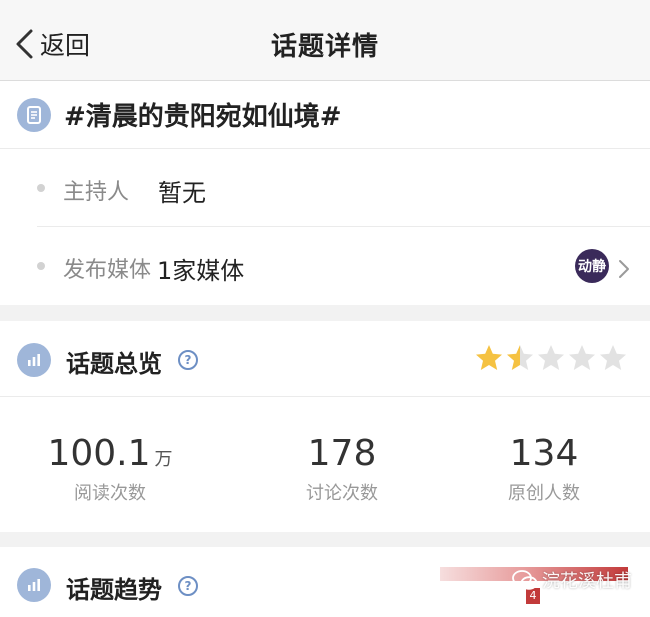 The width and height of the screenshot is (650, 617). What do you see at coordinates (592, 266) in the screenshot?
I see `media-avatar: 动静` at bounding box center [592, 266].